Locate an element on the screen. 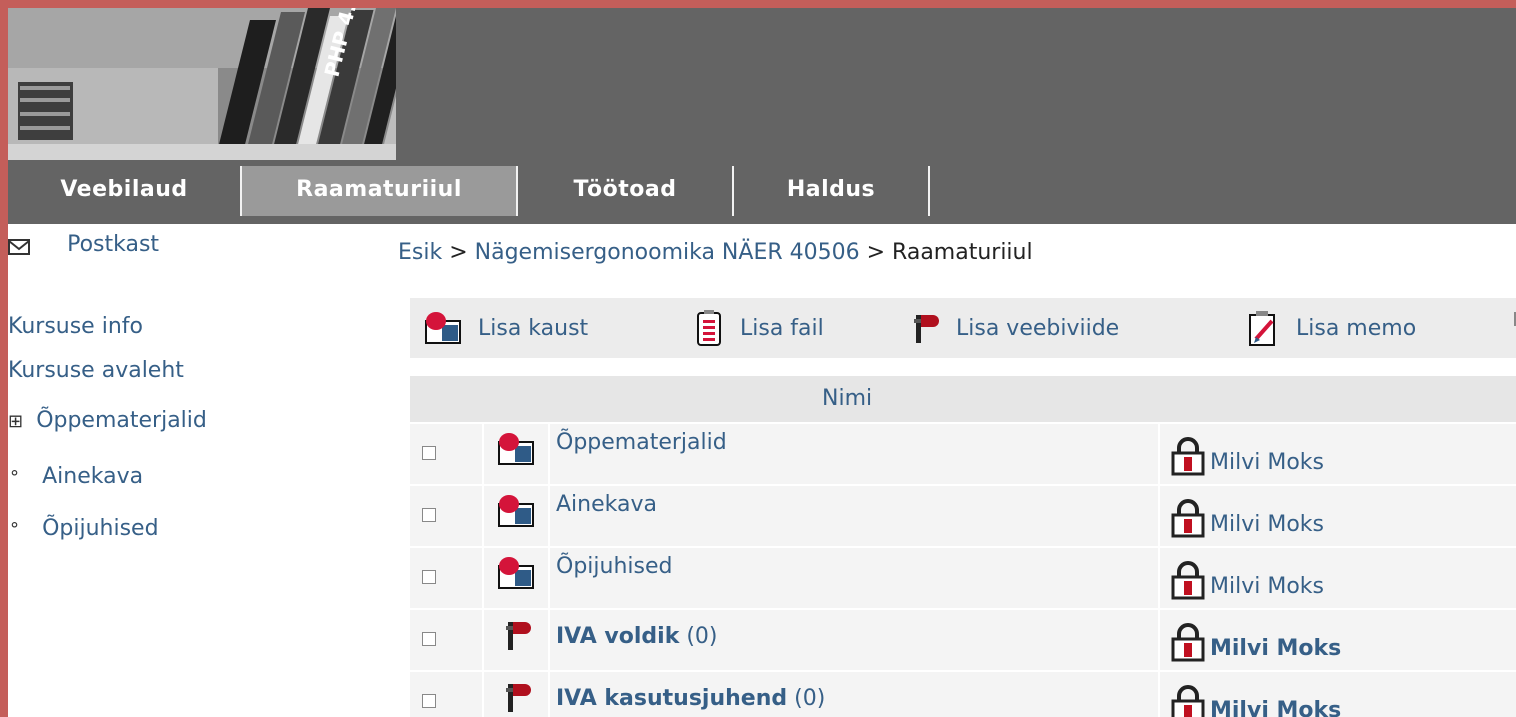 The width and height of the screenshot is (1516, 717). row-name: Õppematerjalid is located at coordinates (641, 442).